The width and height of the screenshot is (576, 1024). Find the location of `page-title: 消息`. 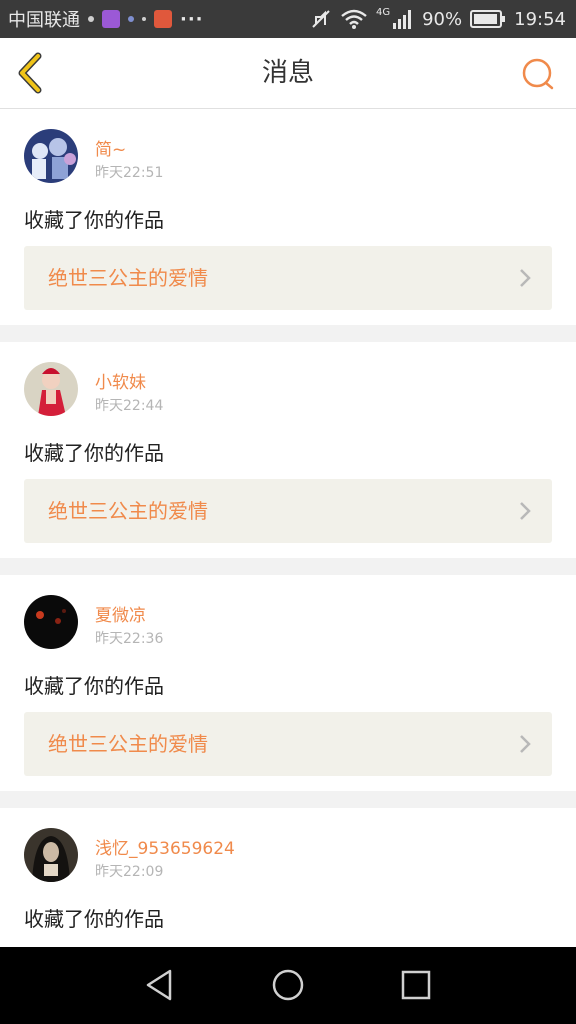

page-title: 消息 is located at coordinates (287, 73).